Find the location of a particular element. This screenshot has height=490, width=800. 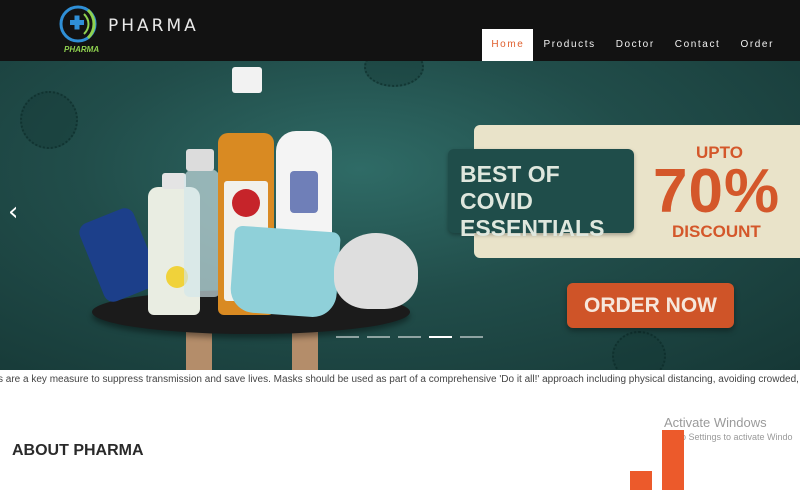

about-heading: ABOUT PHARMA is located at coordinates (78, 450).